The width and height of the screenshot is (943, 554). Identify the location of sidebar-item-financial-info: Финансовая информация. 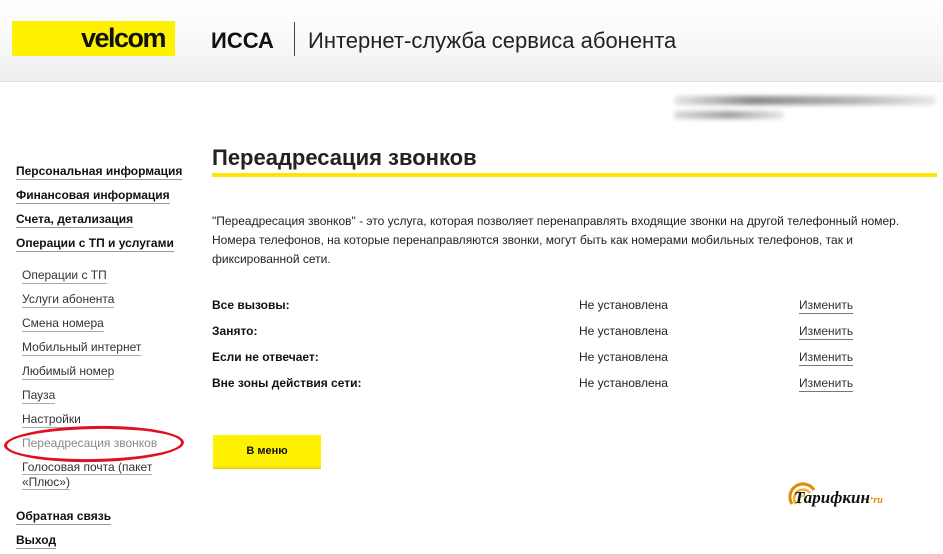
(93, 195).